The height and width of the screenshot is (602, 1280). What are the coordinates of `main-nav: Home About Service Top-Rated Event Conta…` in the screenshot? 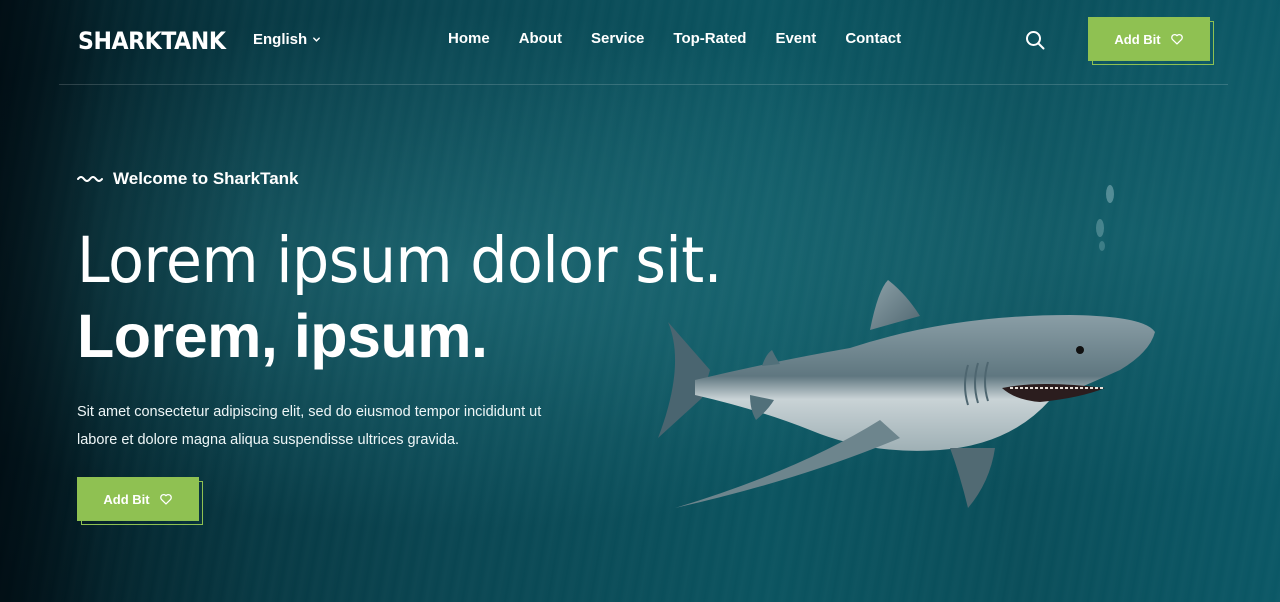 It's located at (674, 38).